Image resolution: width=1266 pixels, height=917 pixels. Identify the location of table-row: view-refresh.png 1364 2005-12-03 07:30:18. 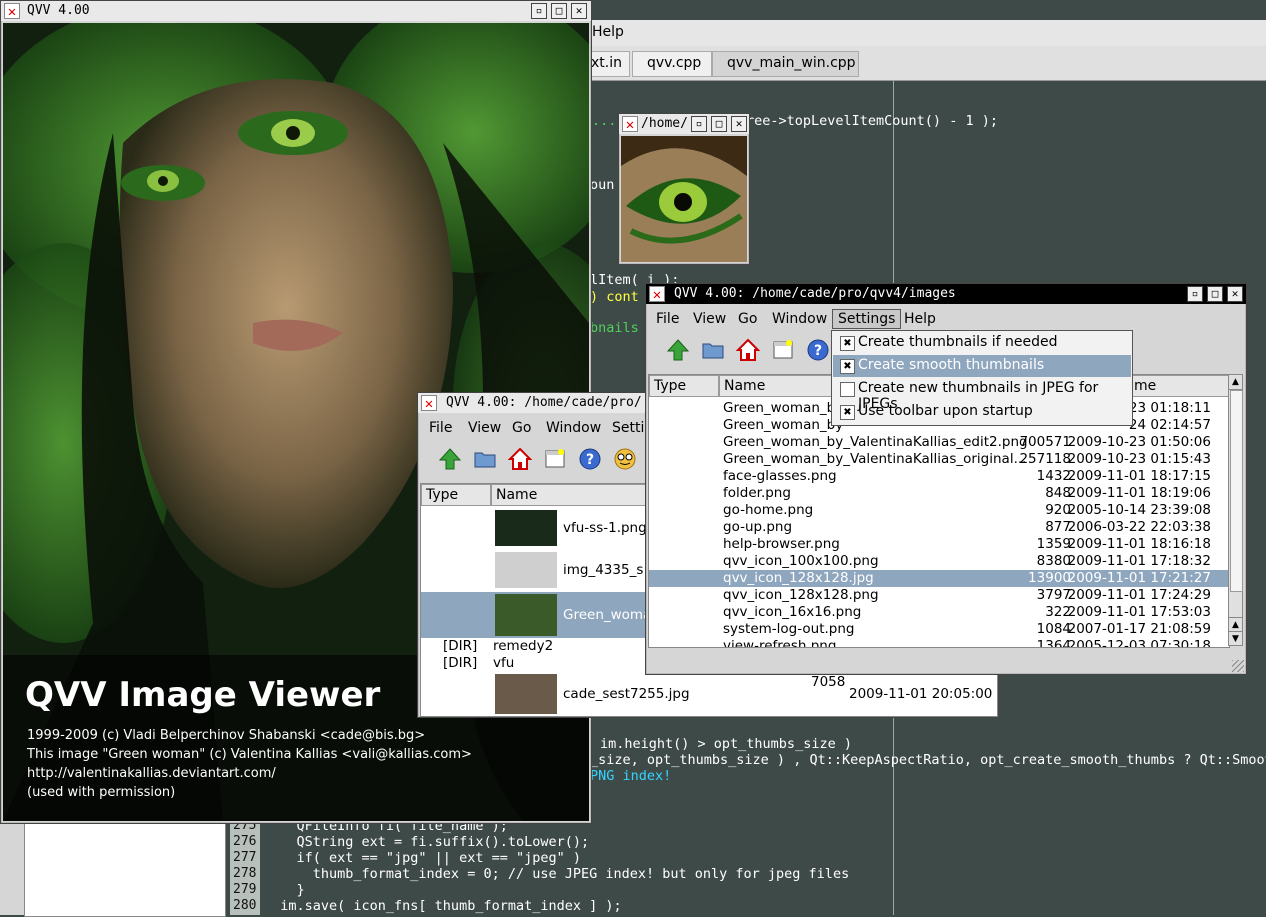
(939, 643).